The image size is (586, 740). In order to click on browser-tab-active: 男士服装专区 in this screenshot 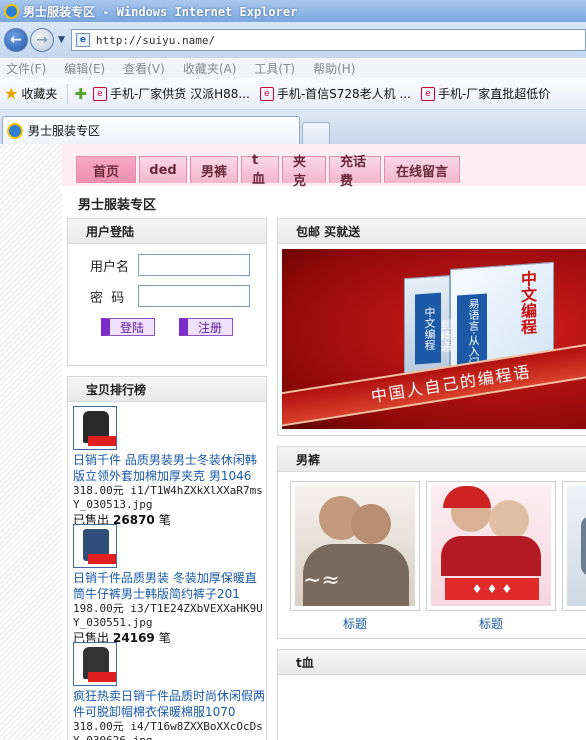, I will do `click(151, 130)`.